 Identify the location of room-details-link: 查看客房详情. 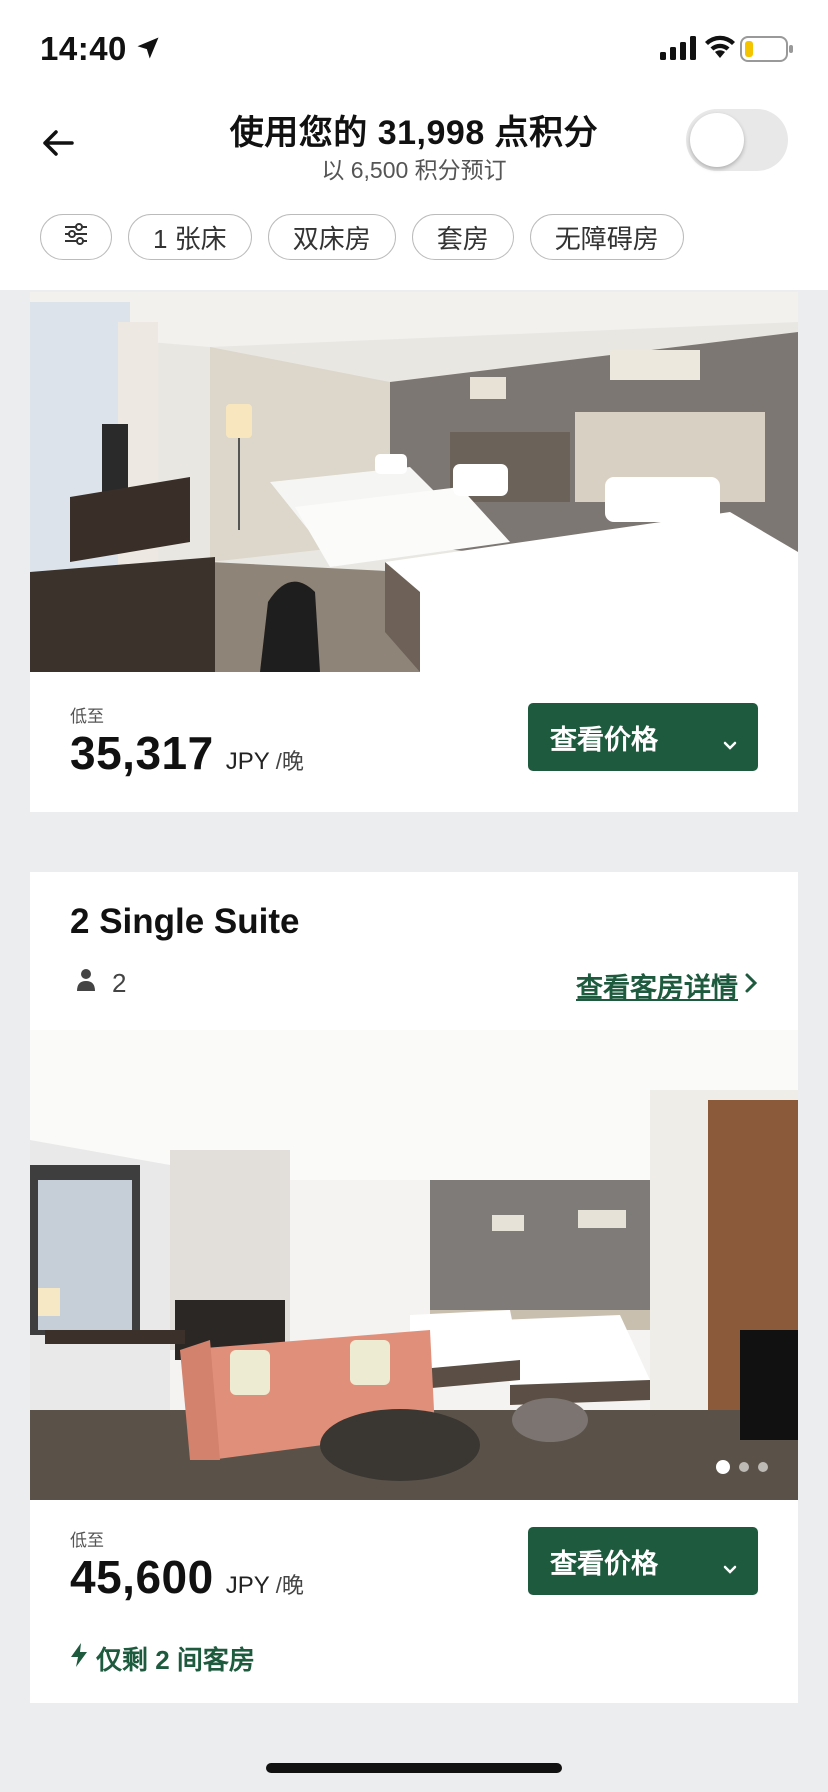
(667, 985).